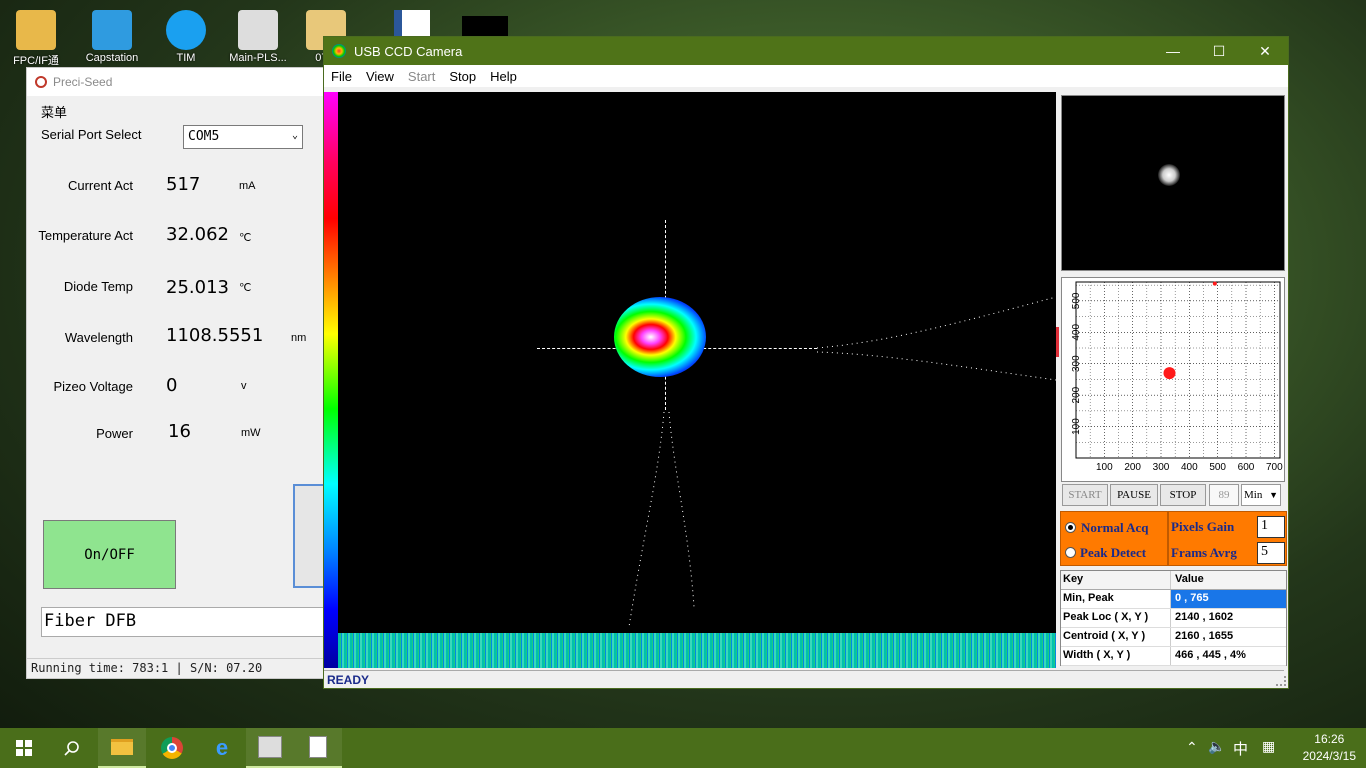 This screenshot has height=768, width=1366. What do you see at coordinates (1240, 748) in the screenshot?
I see `ime-indicator: 中` at bounding box center [1240, 748].